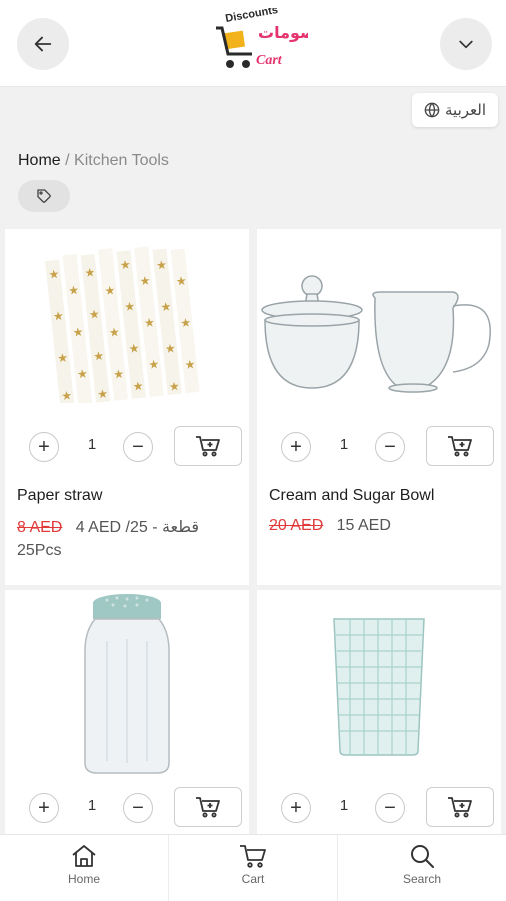  Describe the element at coordinates (363, 525) in the screenshot. I see `new-price: 15 AED` at that location.